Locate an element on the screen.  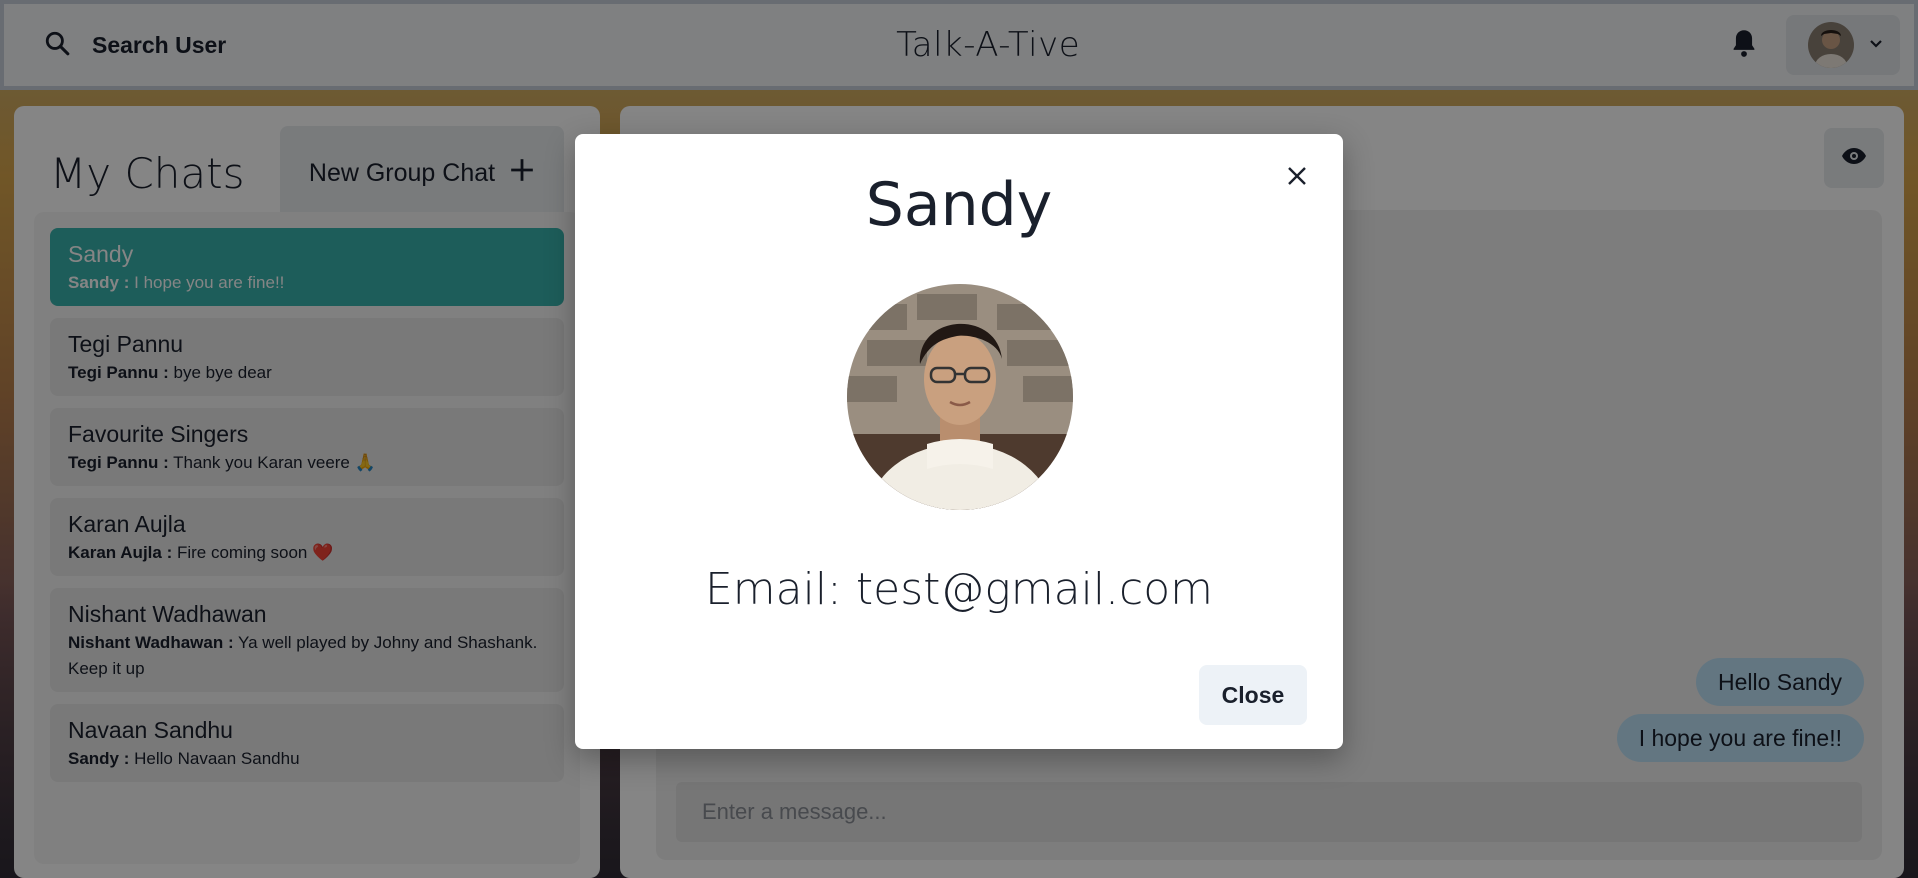
profile-avatar is located at coordinates (960, 397).